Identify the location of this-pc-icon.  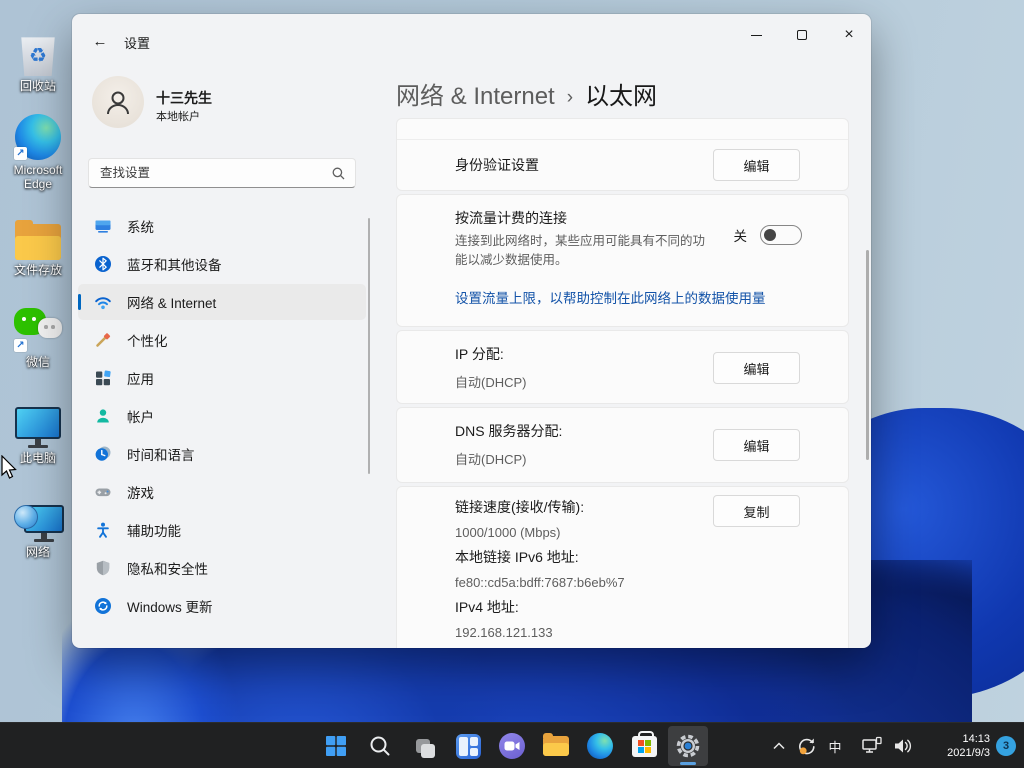
(38, 427).